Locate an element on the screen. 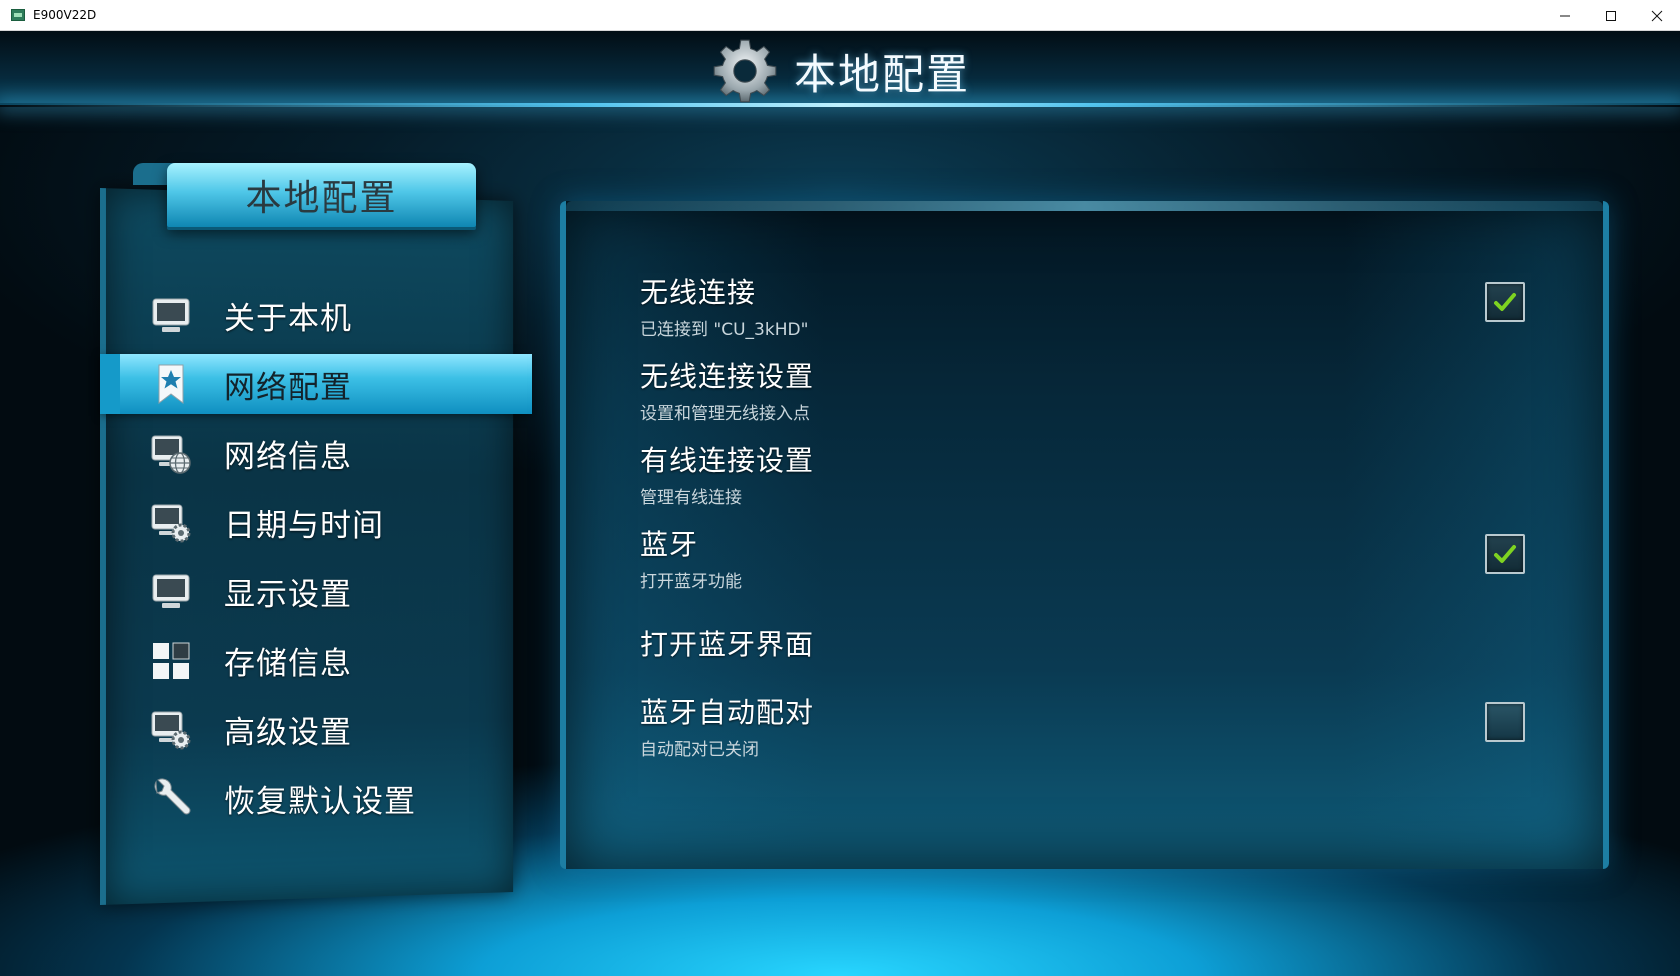 The width and height of the screenshot is (1680, 976). sidebar-item-label: 网络配置 is located at coordinates (288, 384).